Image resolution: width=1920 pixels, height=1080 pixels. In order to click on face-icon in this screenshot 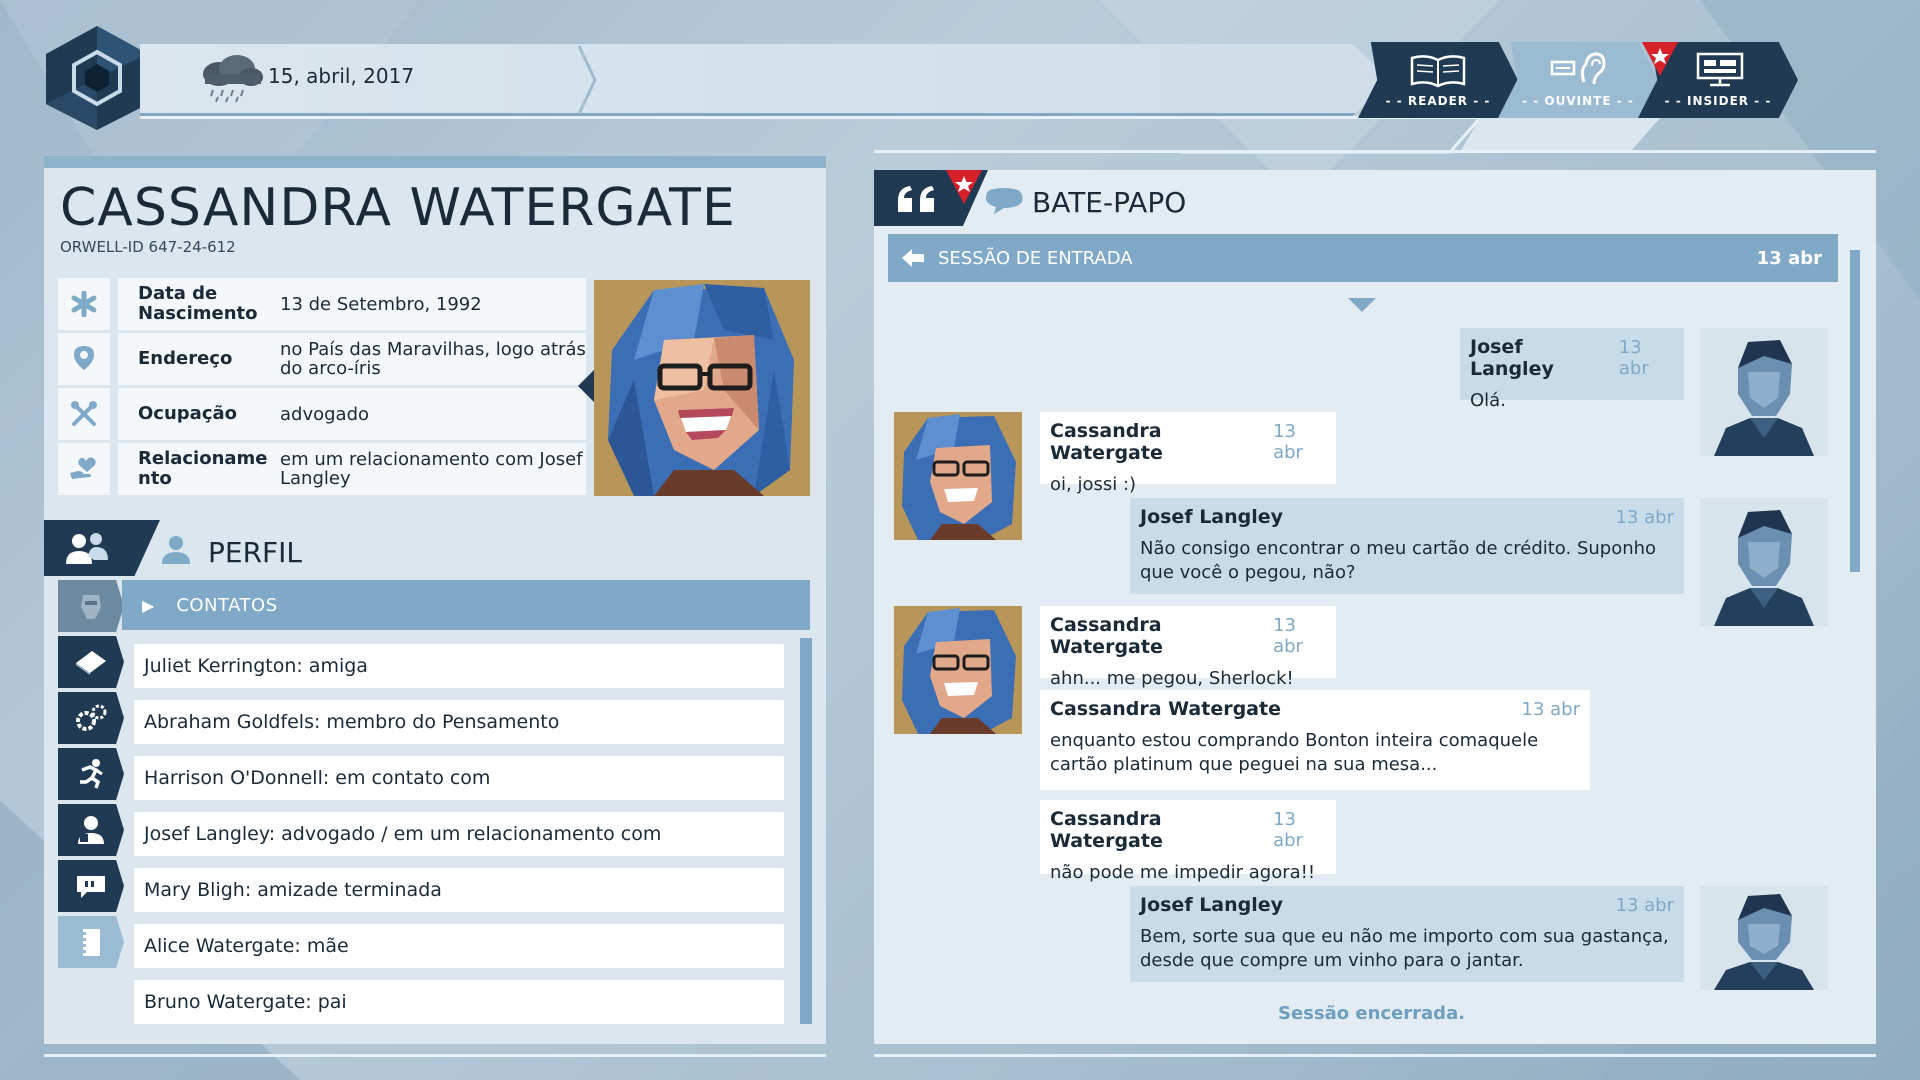, I will do `click(91, 607)`.